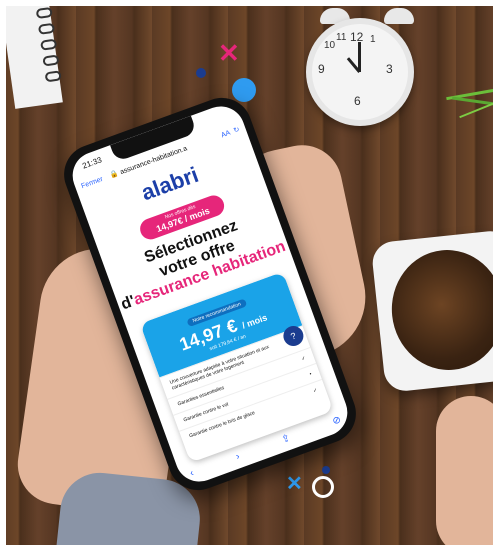 The width and height of the screenshot is (499, 551). I want to click on clock-number: 1, so click(373, 39).